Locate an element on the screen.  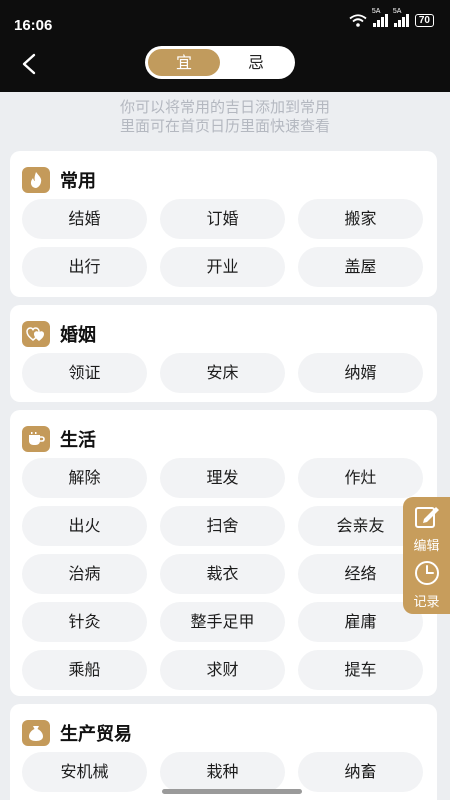
battery-icon: 70 is located at coordinates (424, 20).